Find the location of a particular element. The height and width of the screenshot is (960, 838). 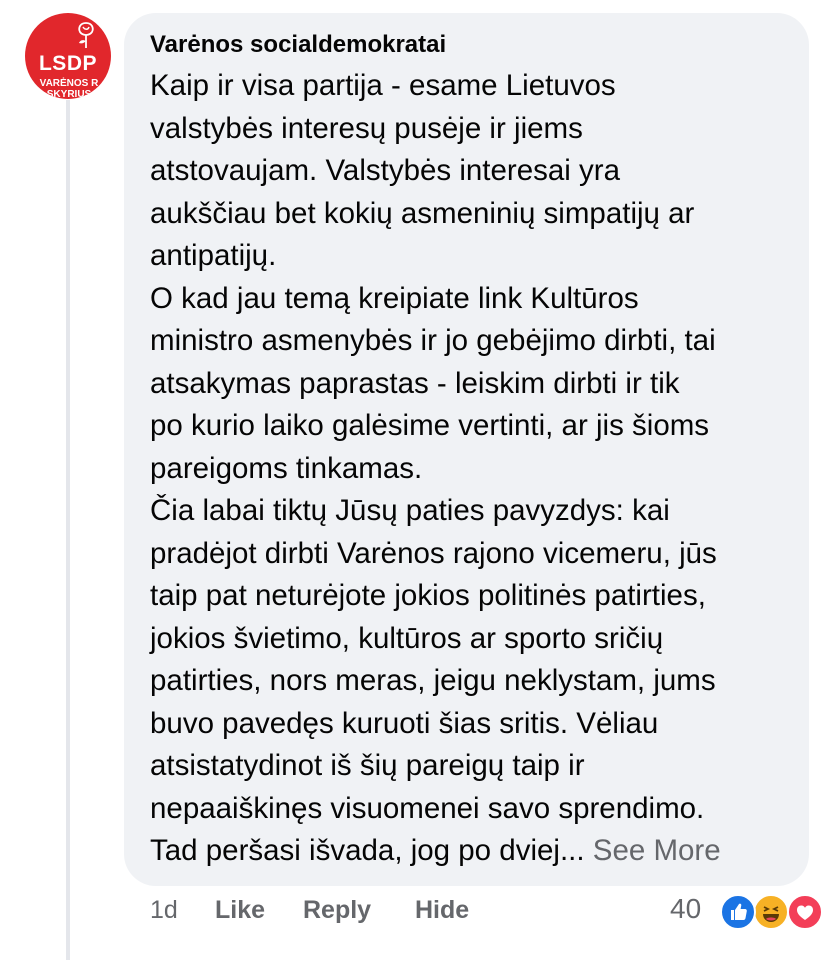

avatar-title: LSDP is located at coordinates (67, 63).